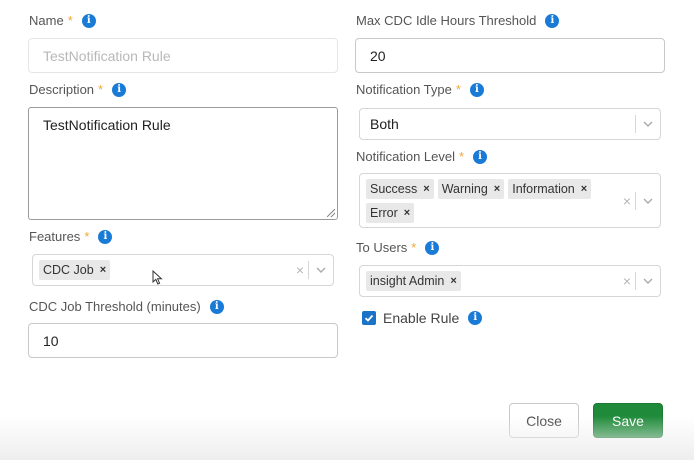 The width and height of the screenshot is (694, 460). What do you see at coordinates (422, 156) in the screenshot?
I see `notification-level-label: Notification Level * i` at bounding box center [422, 156].